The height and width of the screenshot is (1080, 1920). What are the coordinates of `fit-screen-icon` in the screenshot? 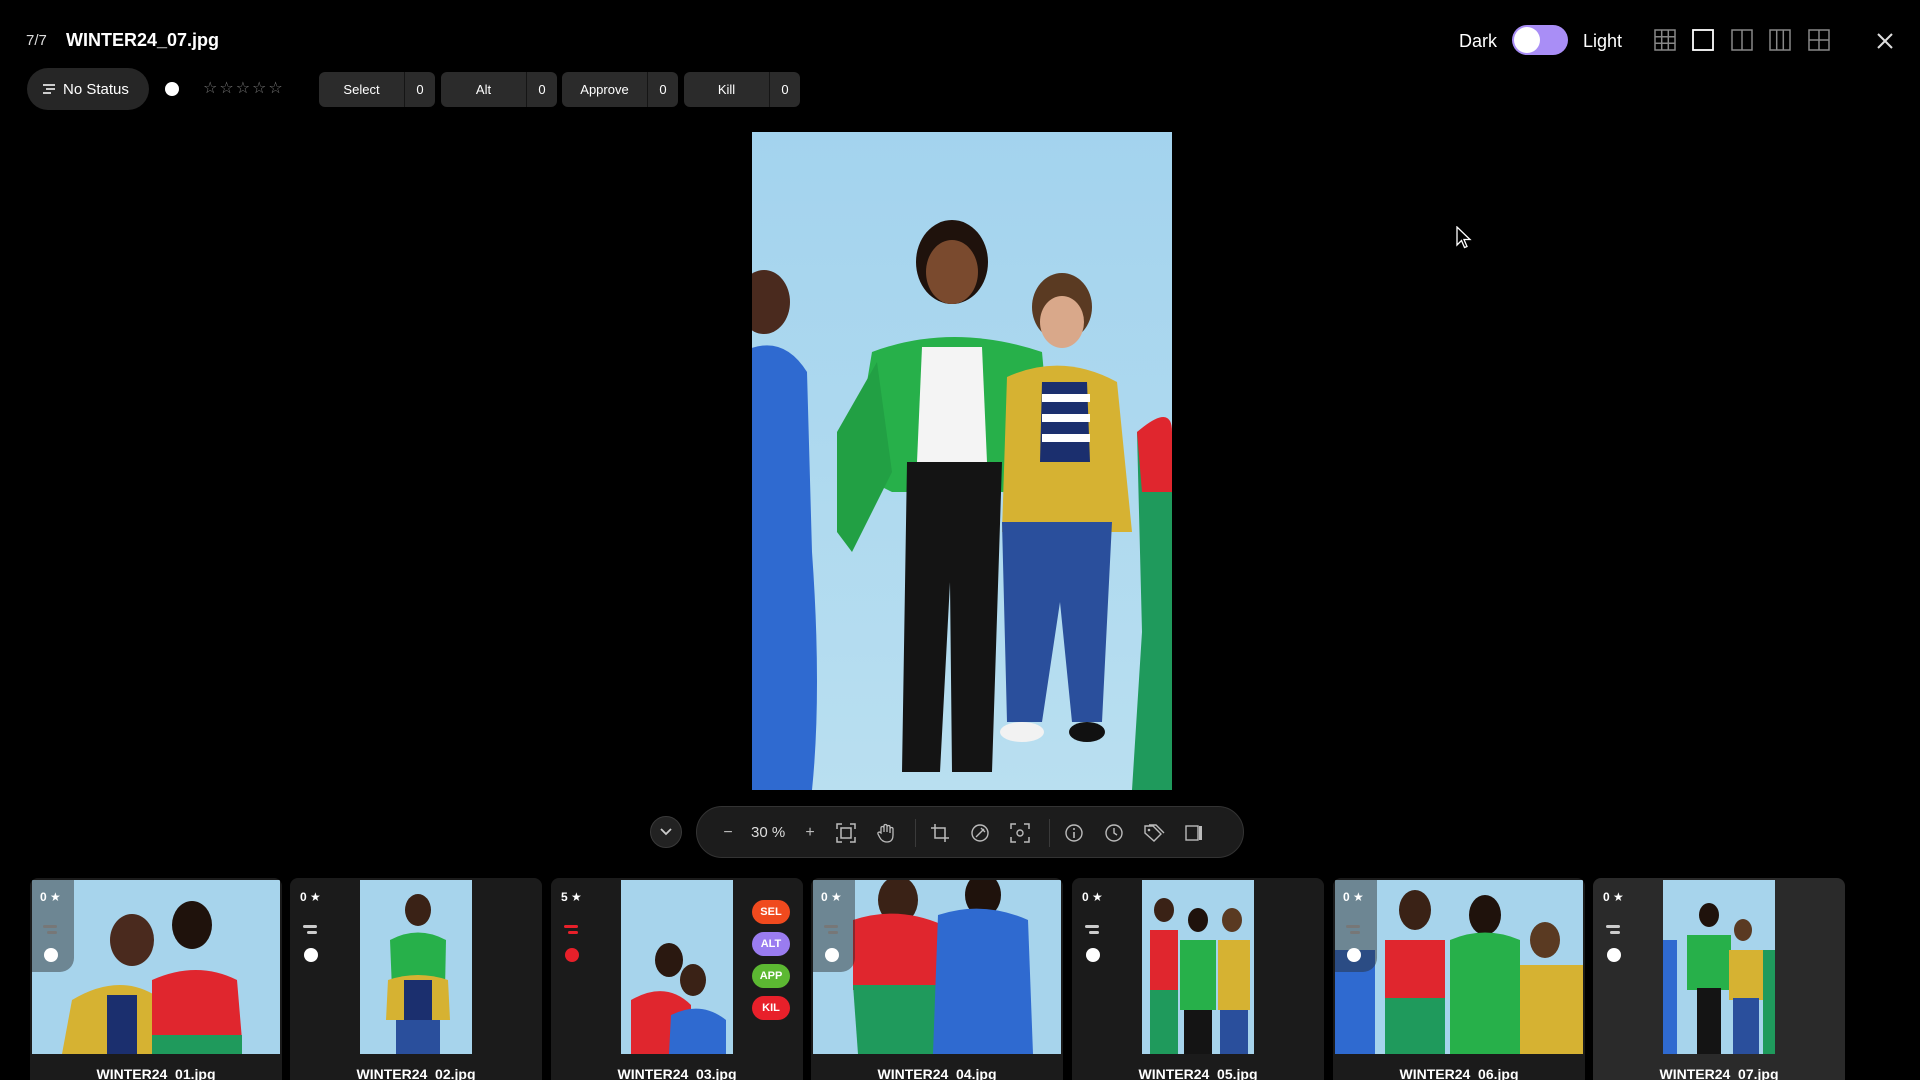 It's located at (846, 833).